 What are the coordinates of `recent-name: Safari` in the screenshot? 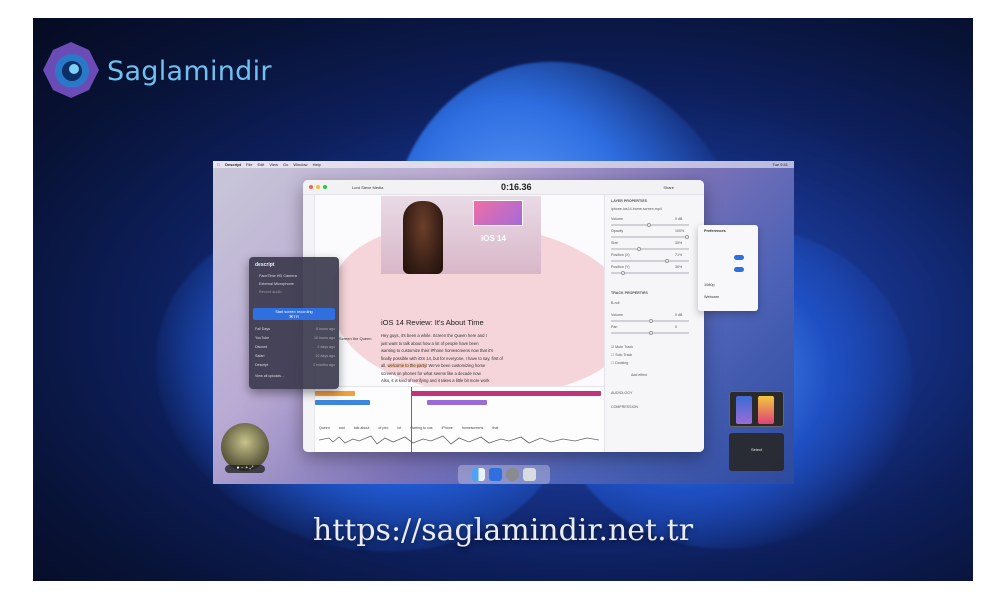 It's located at (260, 356).